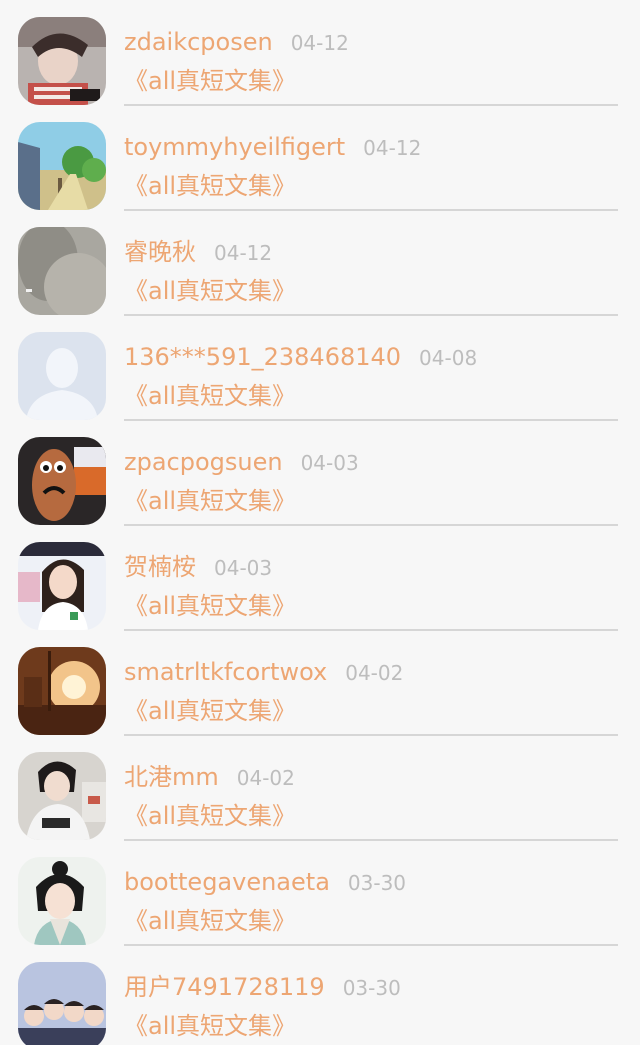  Describe the element at coordinates (262, 357) in the screenshot. I see `username: 136***591_238468140` at that location.